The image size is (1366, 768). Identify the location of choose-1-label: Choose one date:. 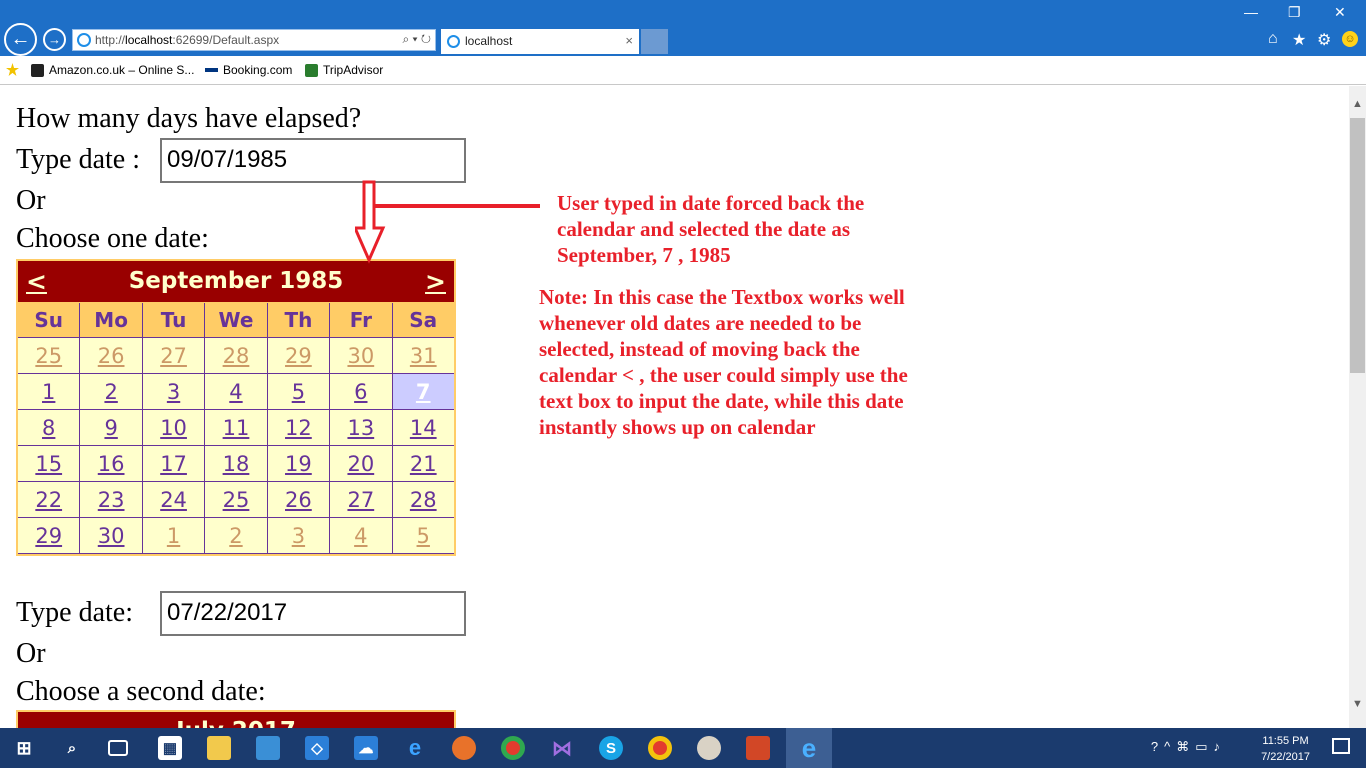
(112, 238).